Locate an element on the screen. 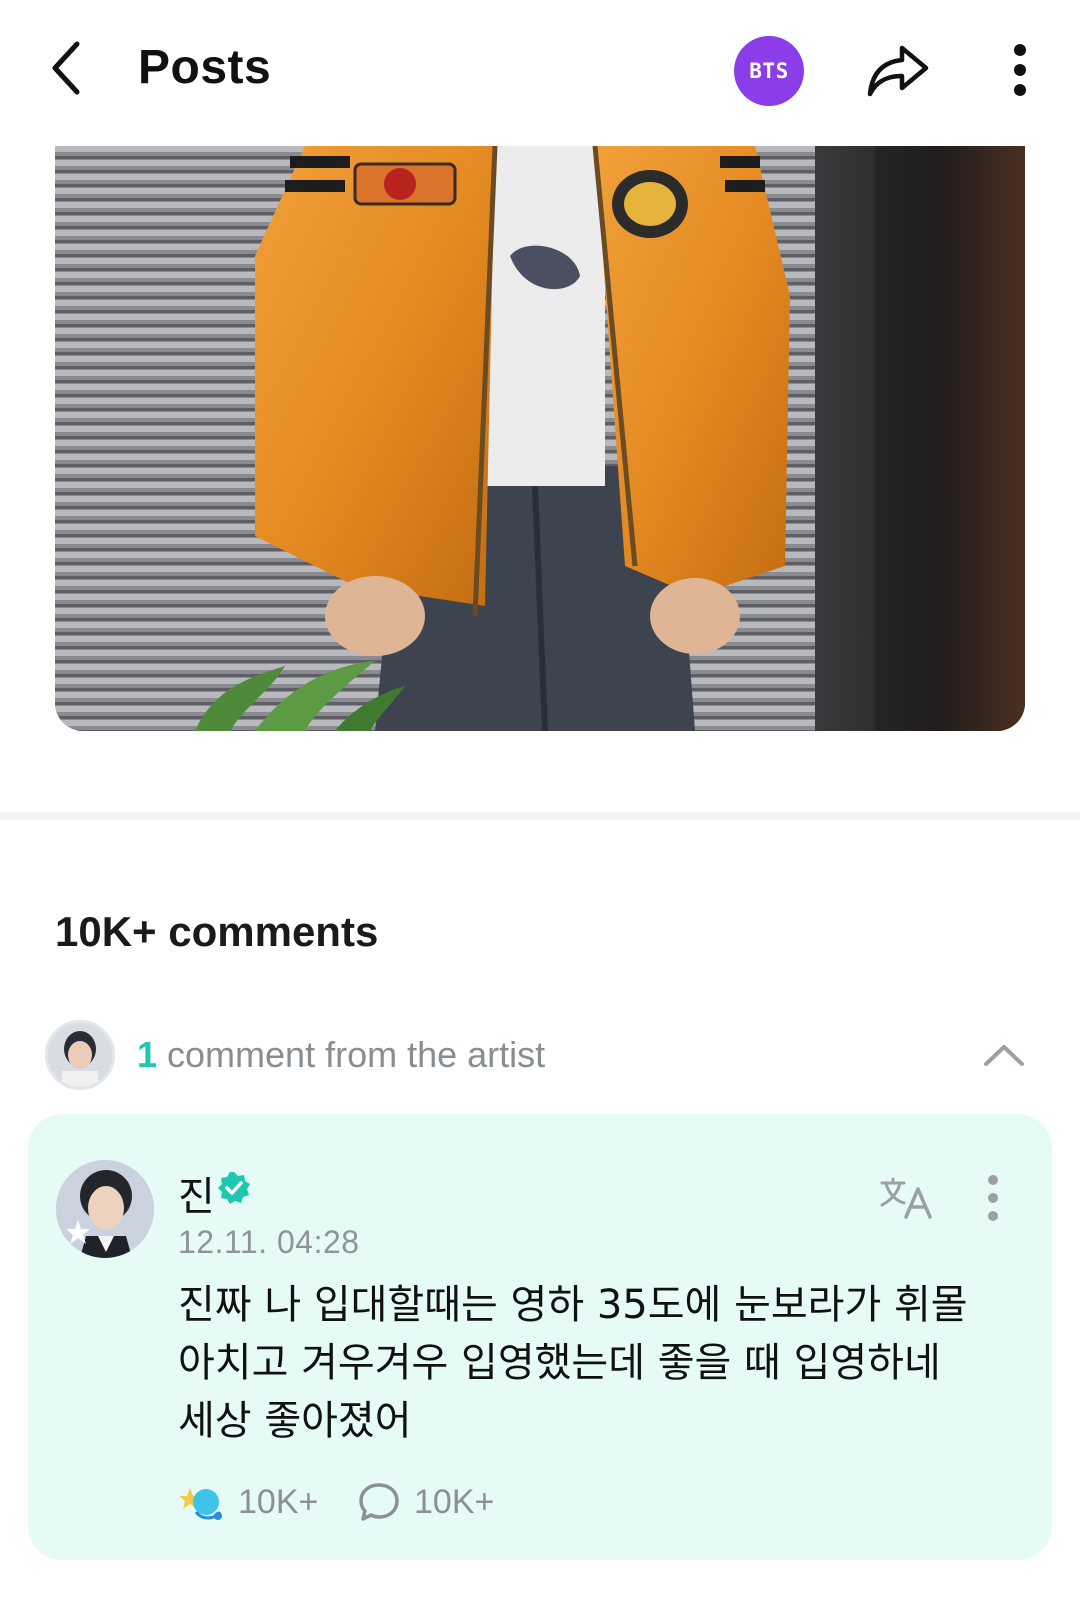 The image size is (1080, 1620). comment-actions: 10K+ 10K+ is located at coordinates (478, 1502).